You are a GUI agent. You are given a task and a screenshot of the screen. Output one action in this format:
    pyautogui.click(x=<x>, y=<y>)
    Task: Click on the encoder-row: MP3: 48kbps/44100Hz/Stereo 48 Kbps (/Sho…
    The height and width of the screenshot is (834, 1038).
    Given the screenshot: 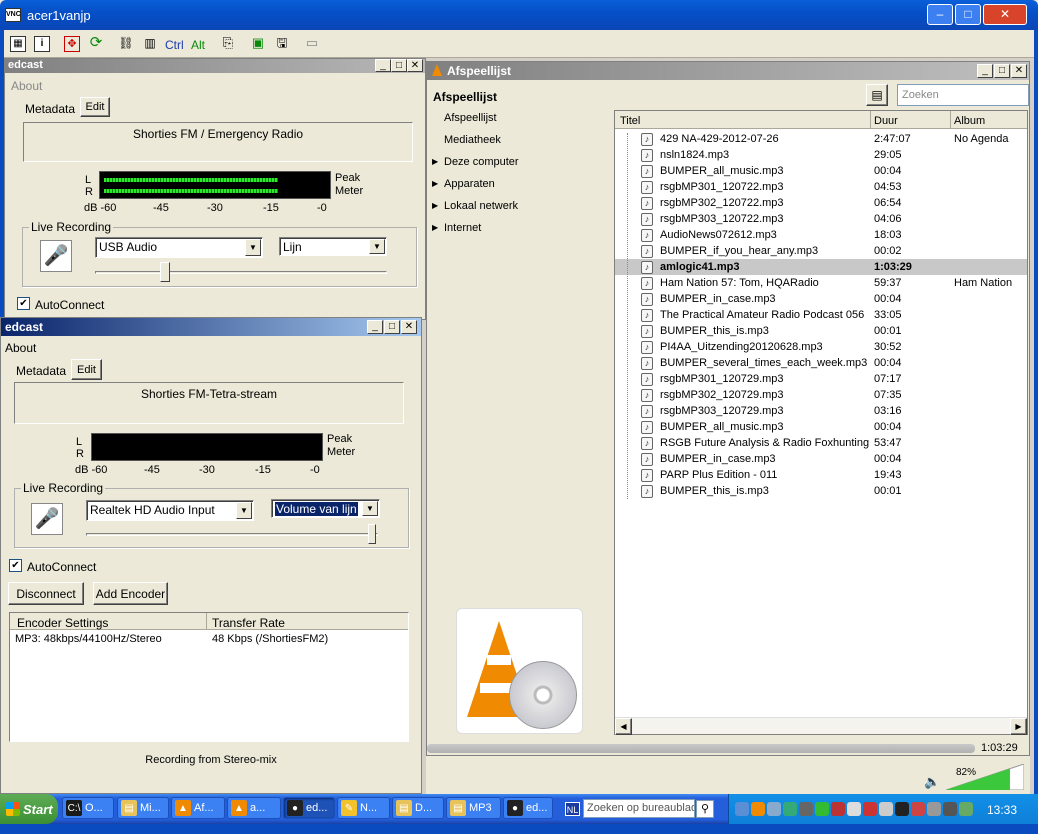 What is the action you would take?
    pyautogui.click(x=209, y=639)
    